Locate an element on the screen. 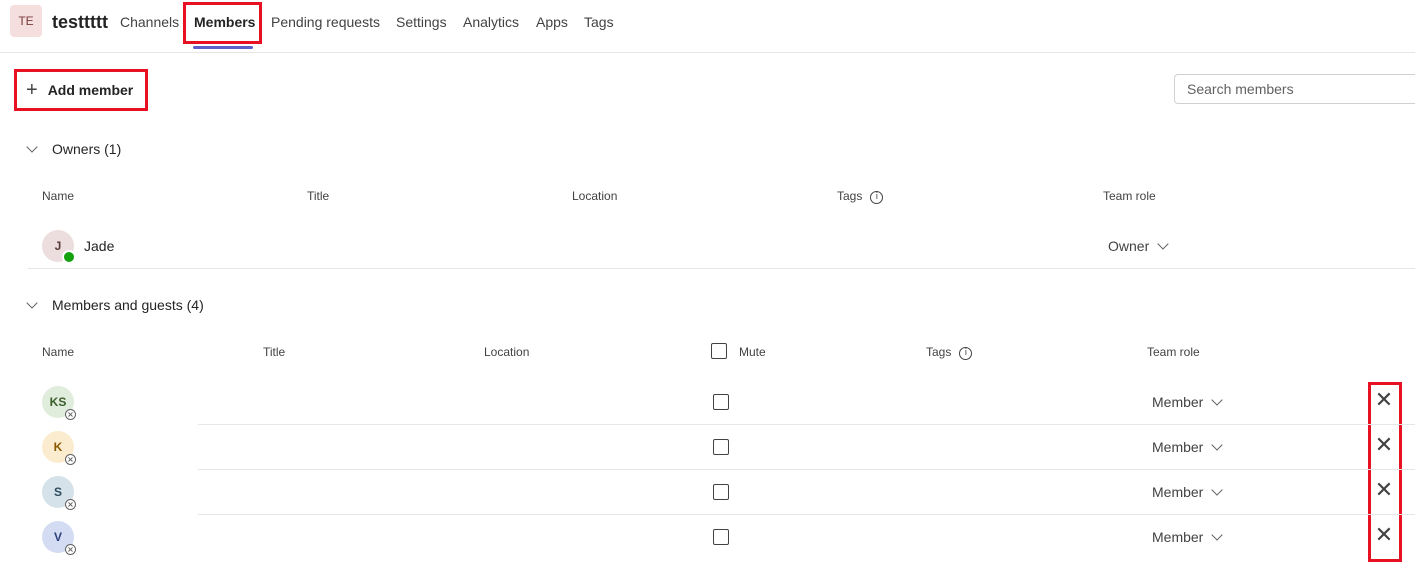 This screenshot has height=572, width=1415. tab-pending-requests: Pending requests is located at coordinates (325, 22).